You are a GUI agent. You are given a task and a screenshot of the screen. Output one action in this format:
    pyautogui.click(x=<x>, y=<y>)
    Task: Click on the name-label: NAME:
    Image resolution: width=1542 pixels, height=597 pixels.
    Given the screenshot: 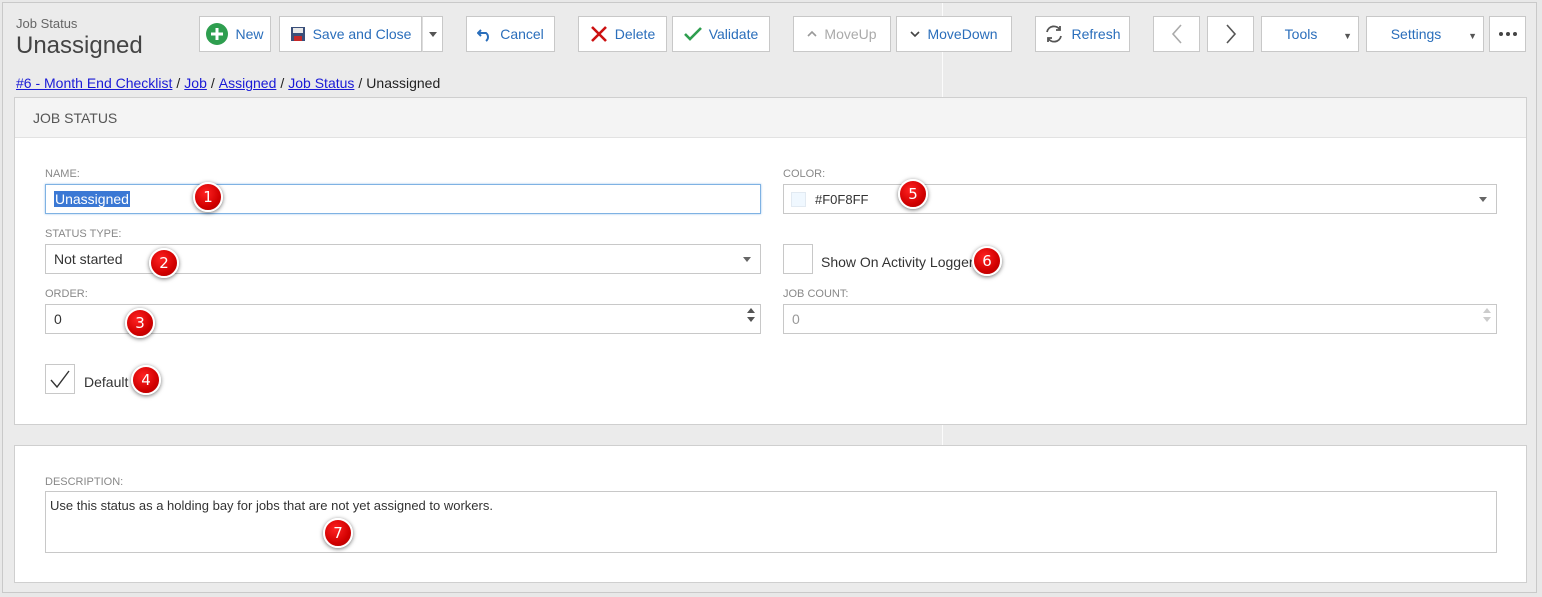 What is the action you would take?
    pyautogui.click(x=62, y=174)
    